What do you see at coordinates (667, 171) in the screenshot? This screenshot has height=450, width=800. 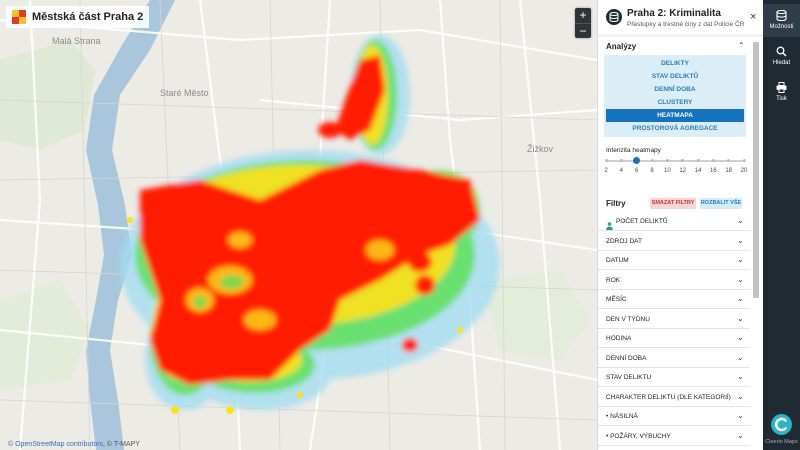 I see `slider-tick-label: 10` at bounding box center [667, 171].